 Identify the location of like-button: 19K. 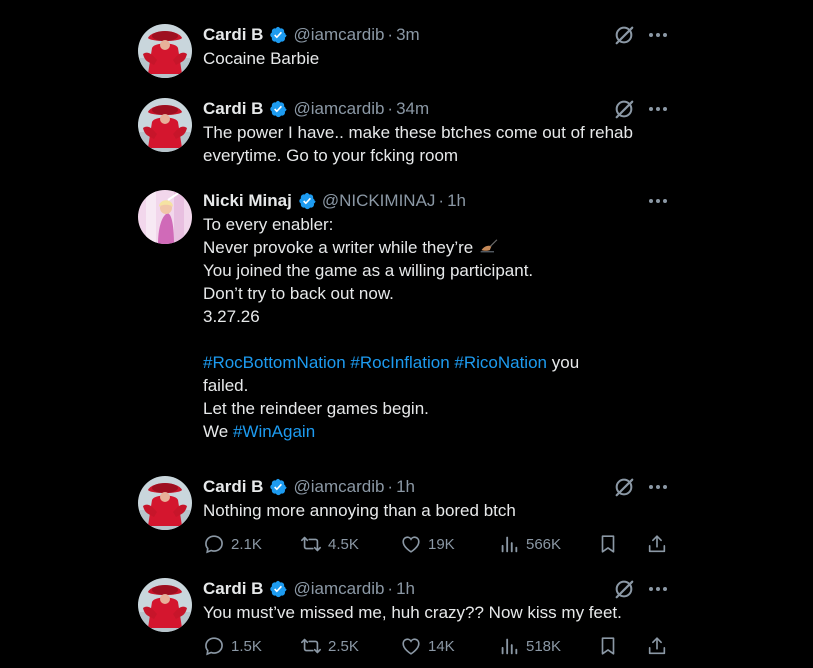
(427, 544).